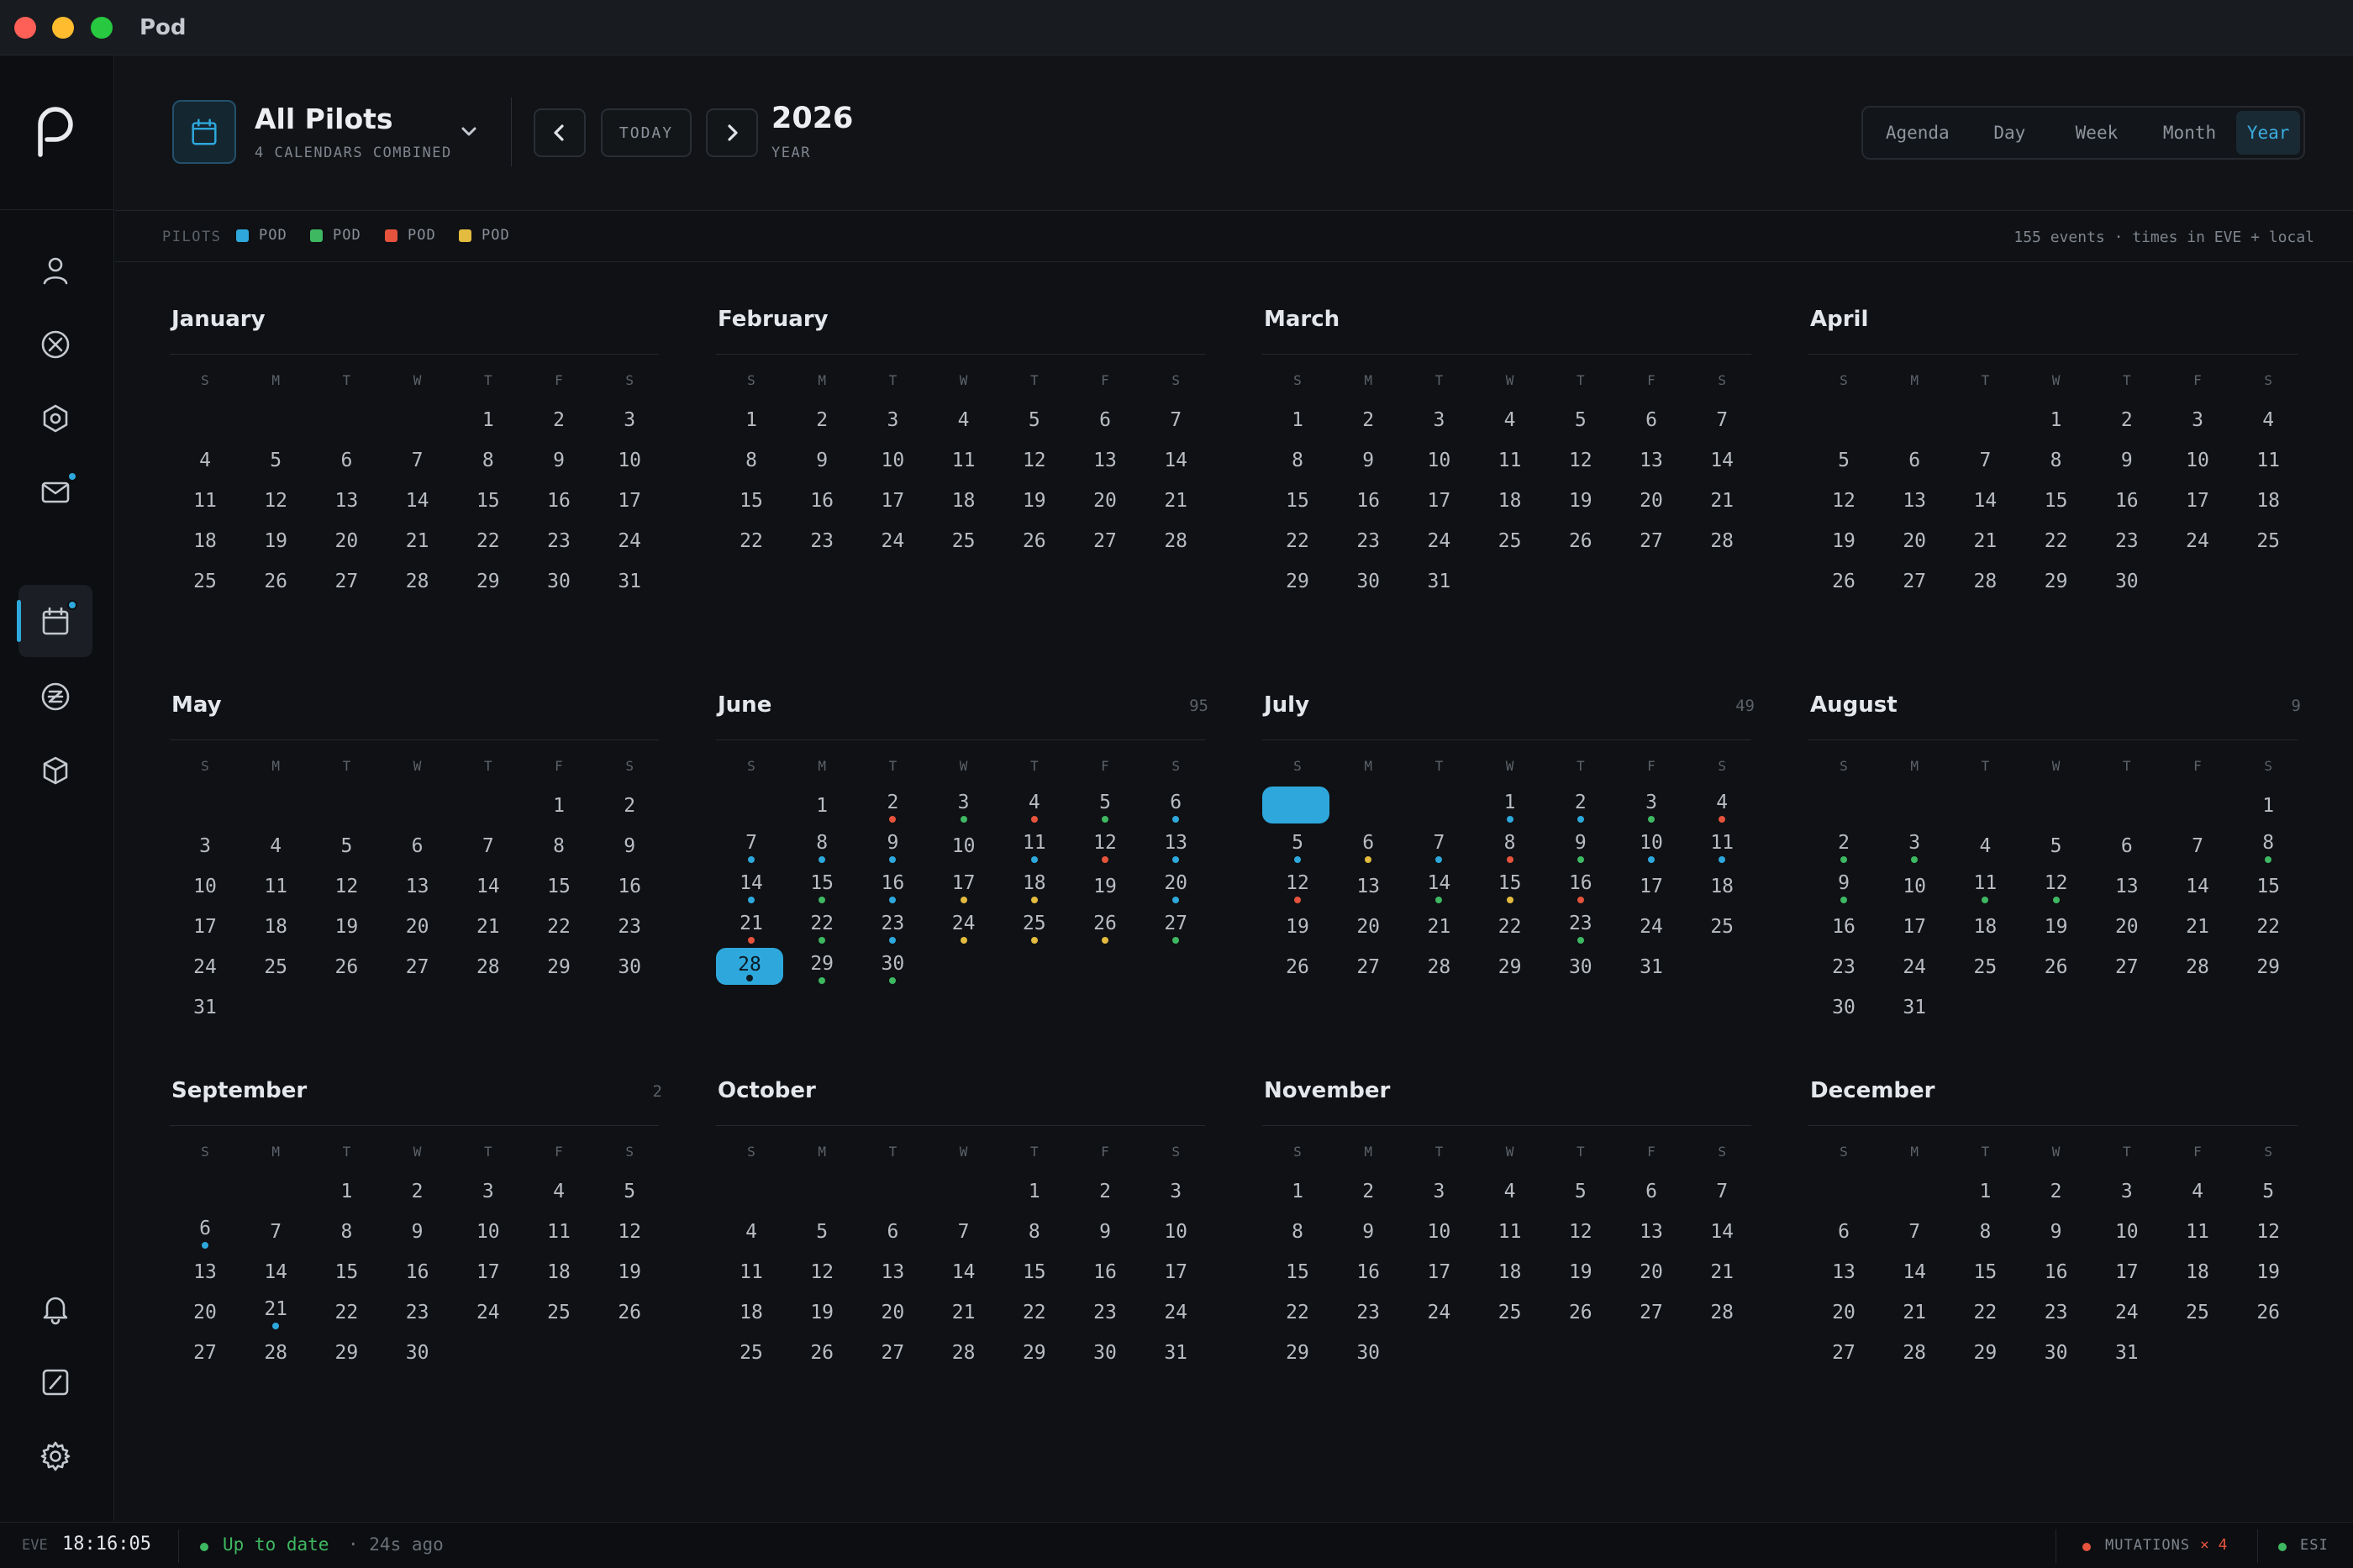 The width and height of the screenshot is (2353, 1568). I want to click on sidebar-item-mail, so click(55, 493).